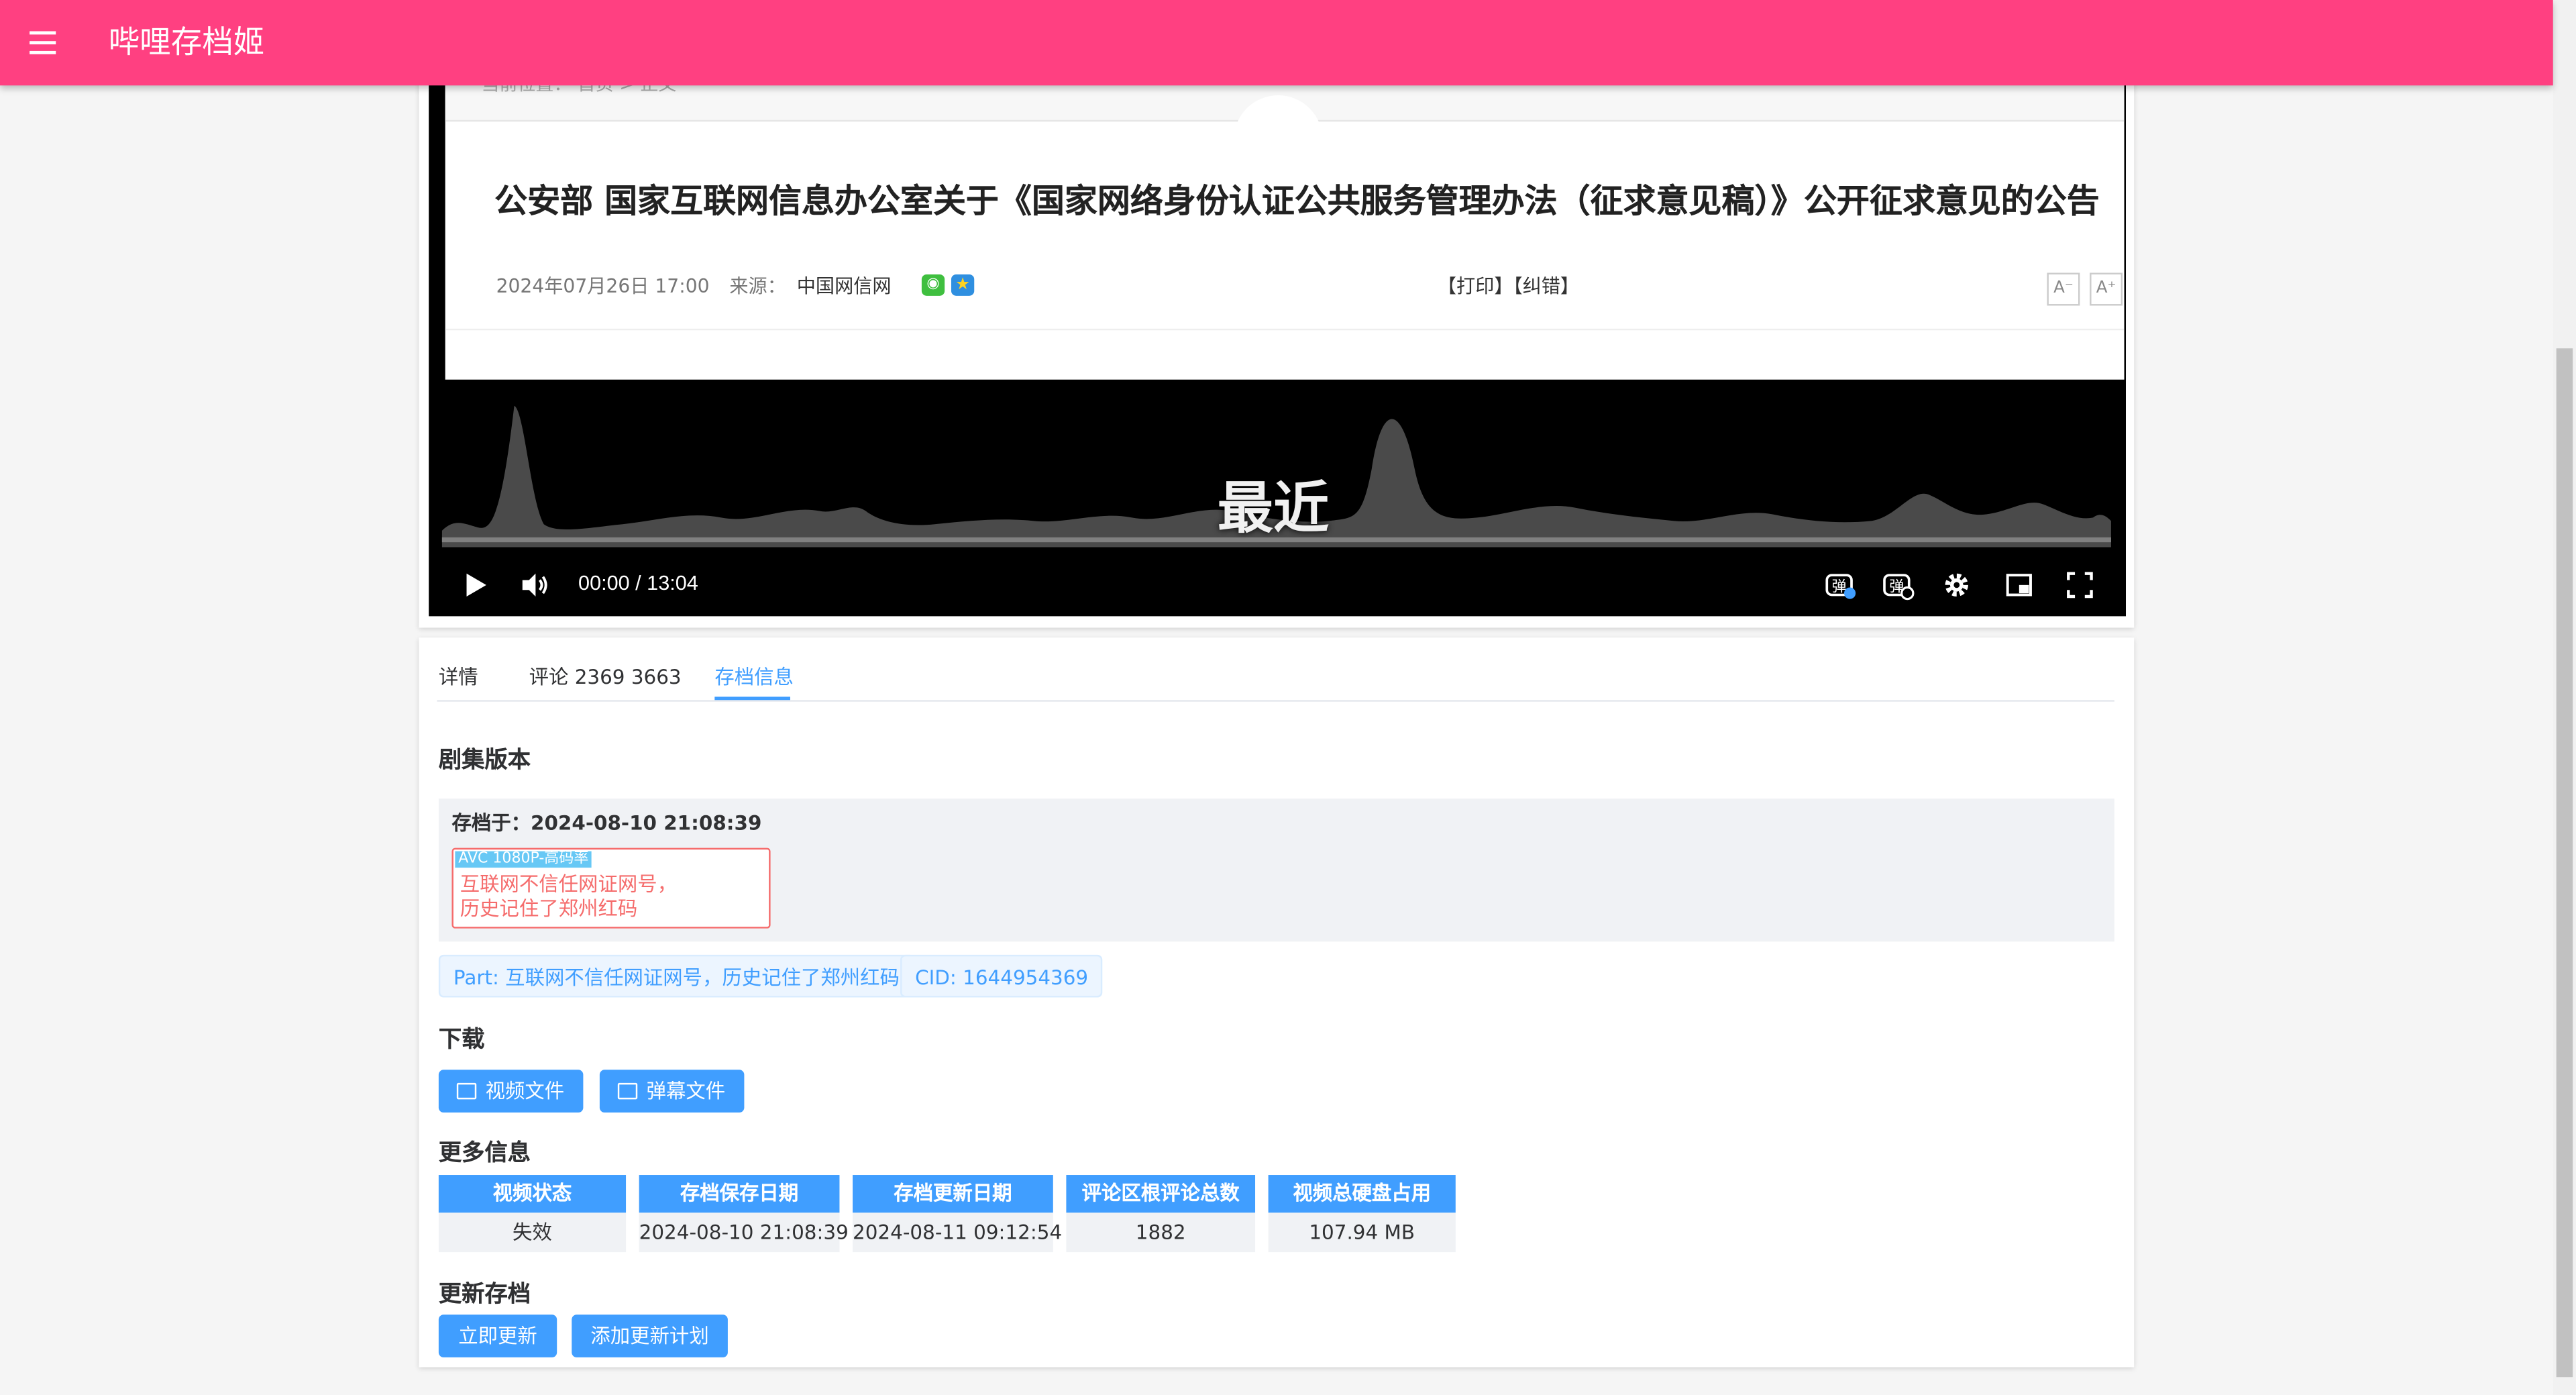 The height and width of the screenshot is (1395, 2576). I want to click on stat-archive-saved: 存档保存日期 2024-08-10 21:08:39, so click(744, 1214).